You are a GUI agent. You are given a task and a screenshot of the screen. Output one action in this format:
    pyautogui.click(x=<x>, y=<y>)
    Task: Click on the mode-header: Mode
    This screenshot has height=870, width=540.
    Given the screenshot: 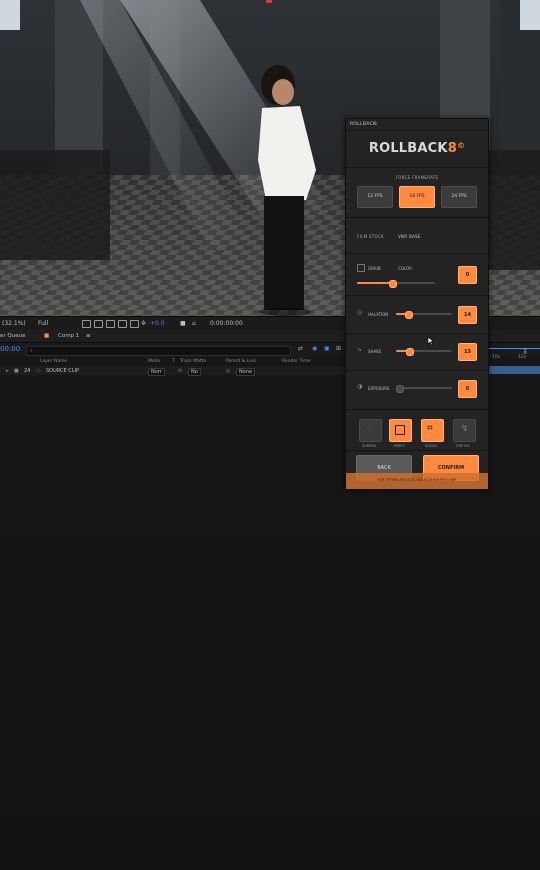 What is the action you would take?
    pyautogui.click(x=154, y=361)
    